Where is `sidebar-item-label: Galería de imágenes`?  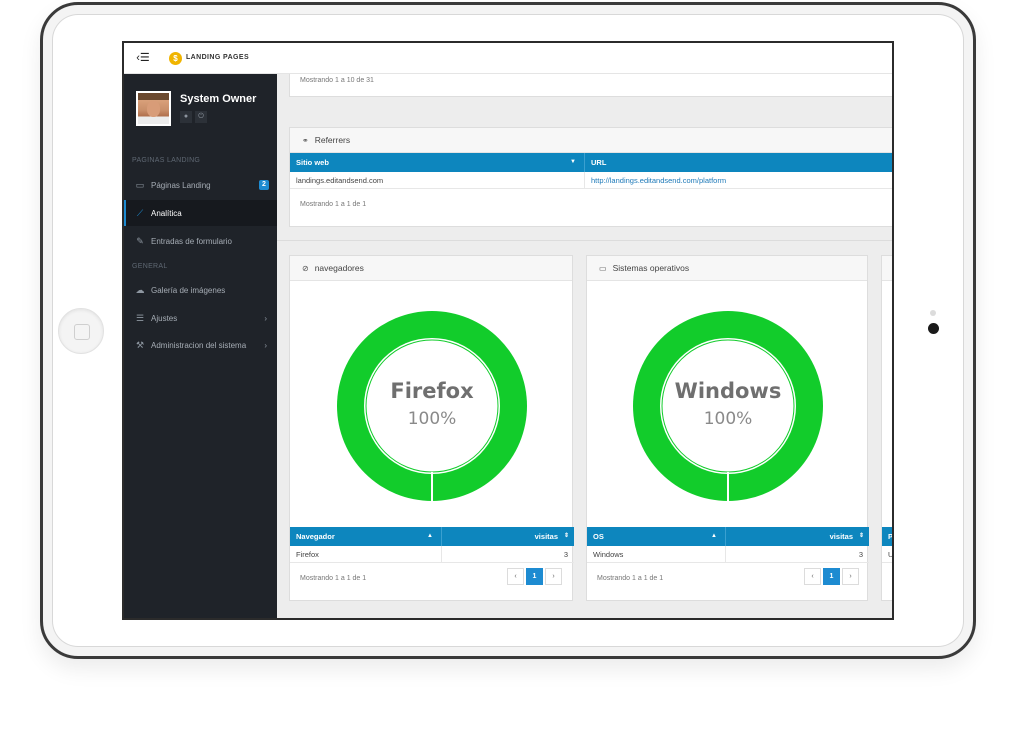
sidebar-item-label: Galería de imágenes is located at coordinates (188, 290).